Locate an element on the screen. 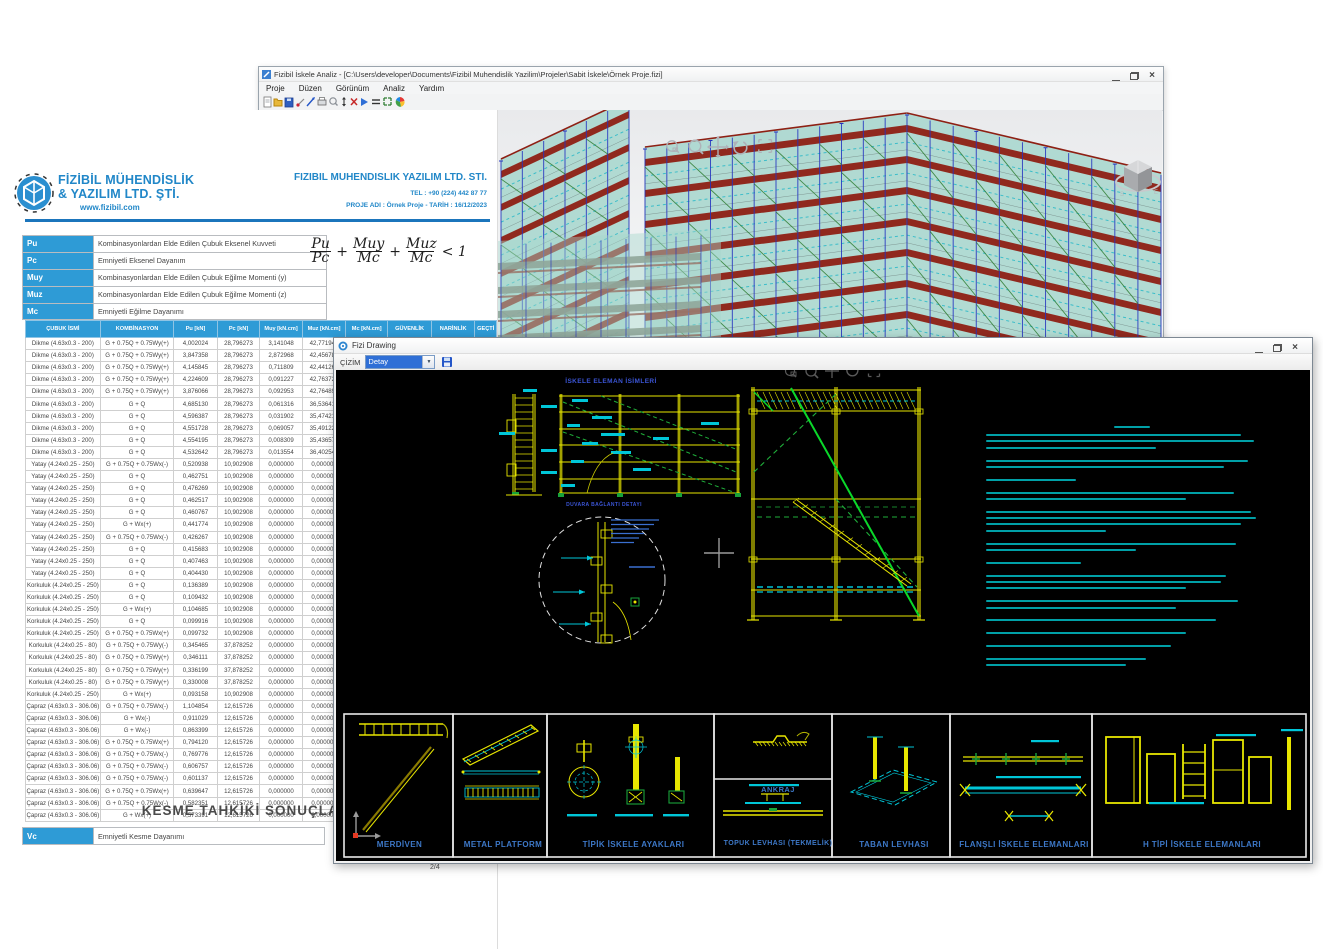  drawing-window-controls: × is located at coordinates (1276, 348).